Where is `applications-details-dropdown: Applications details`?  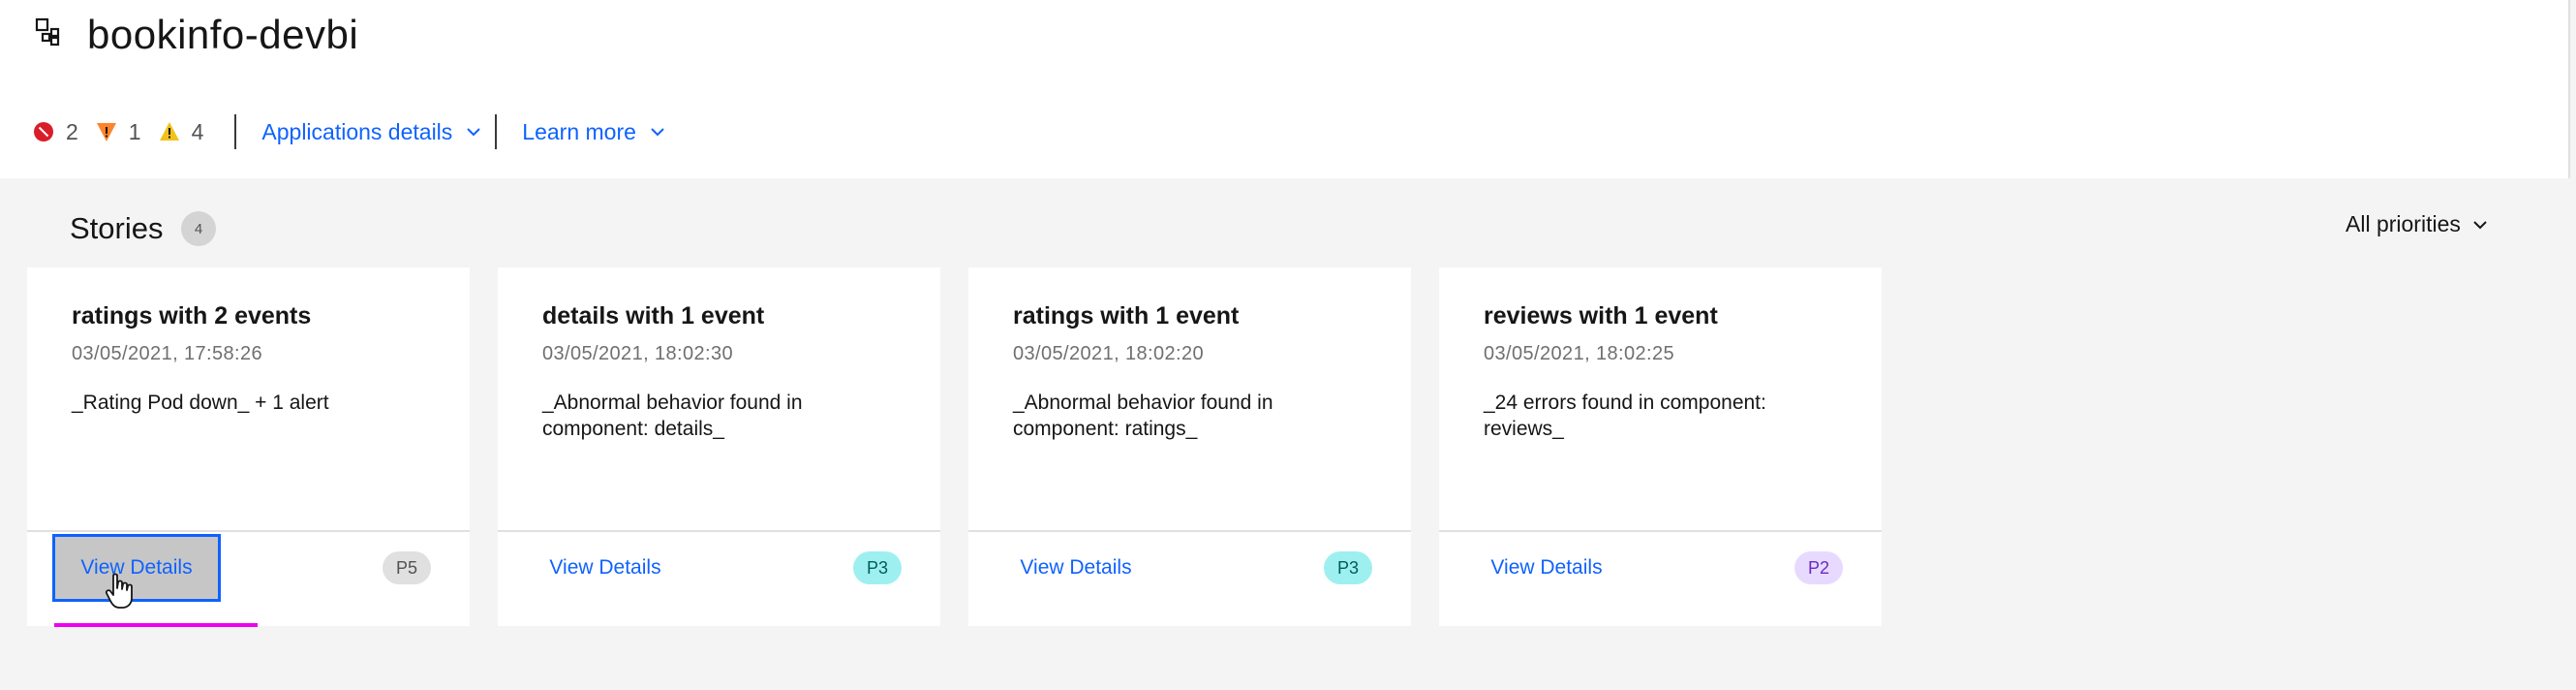 applications-details-dropdown: Applications details is located at coordinates (371, 132).